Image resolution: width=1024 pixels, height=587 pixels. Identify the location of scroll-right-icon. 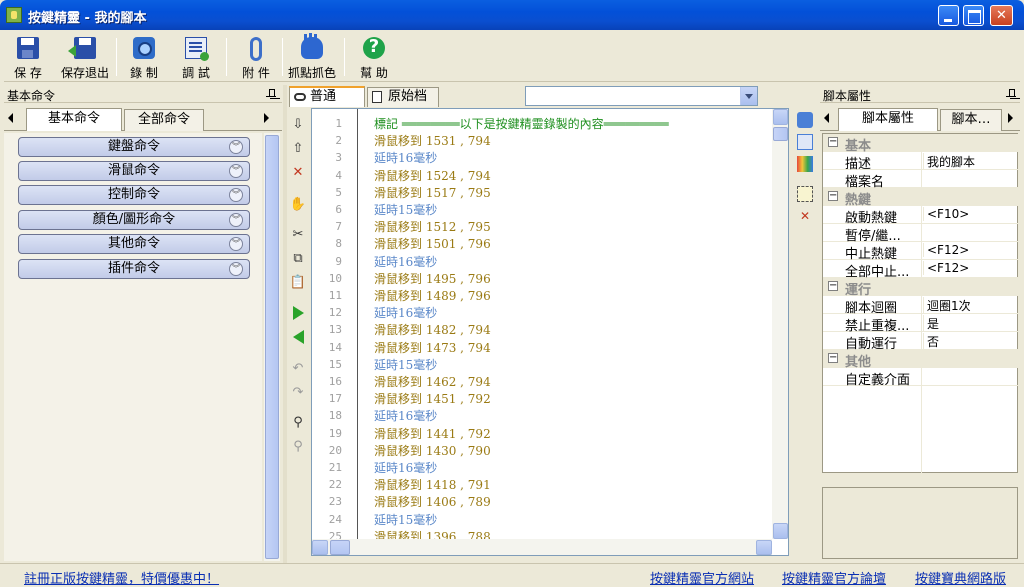
(764, 547).